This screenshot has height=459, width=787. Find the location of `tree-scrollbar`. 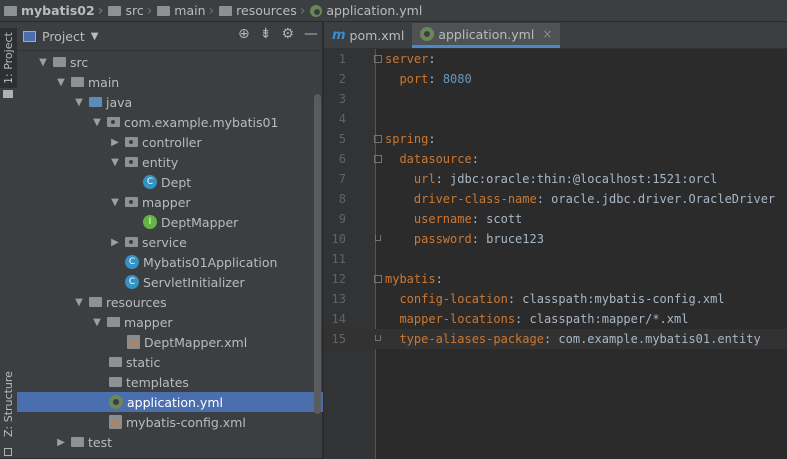

tree-scrollbar is located at coordinates (317, 254).